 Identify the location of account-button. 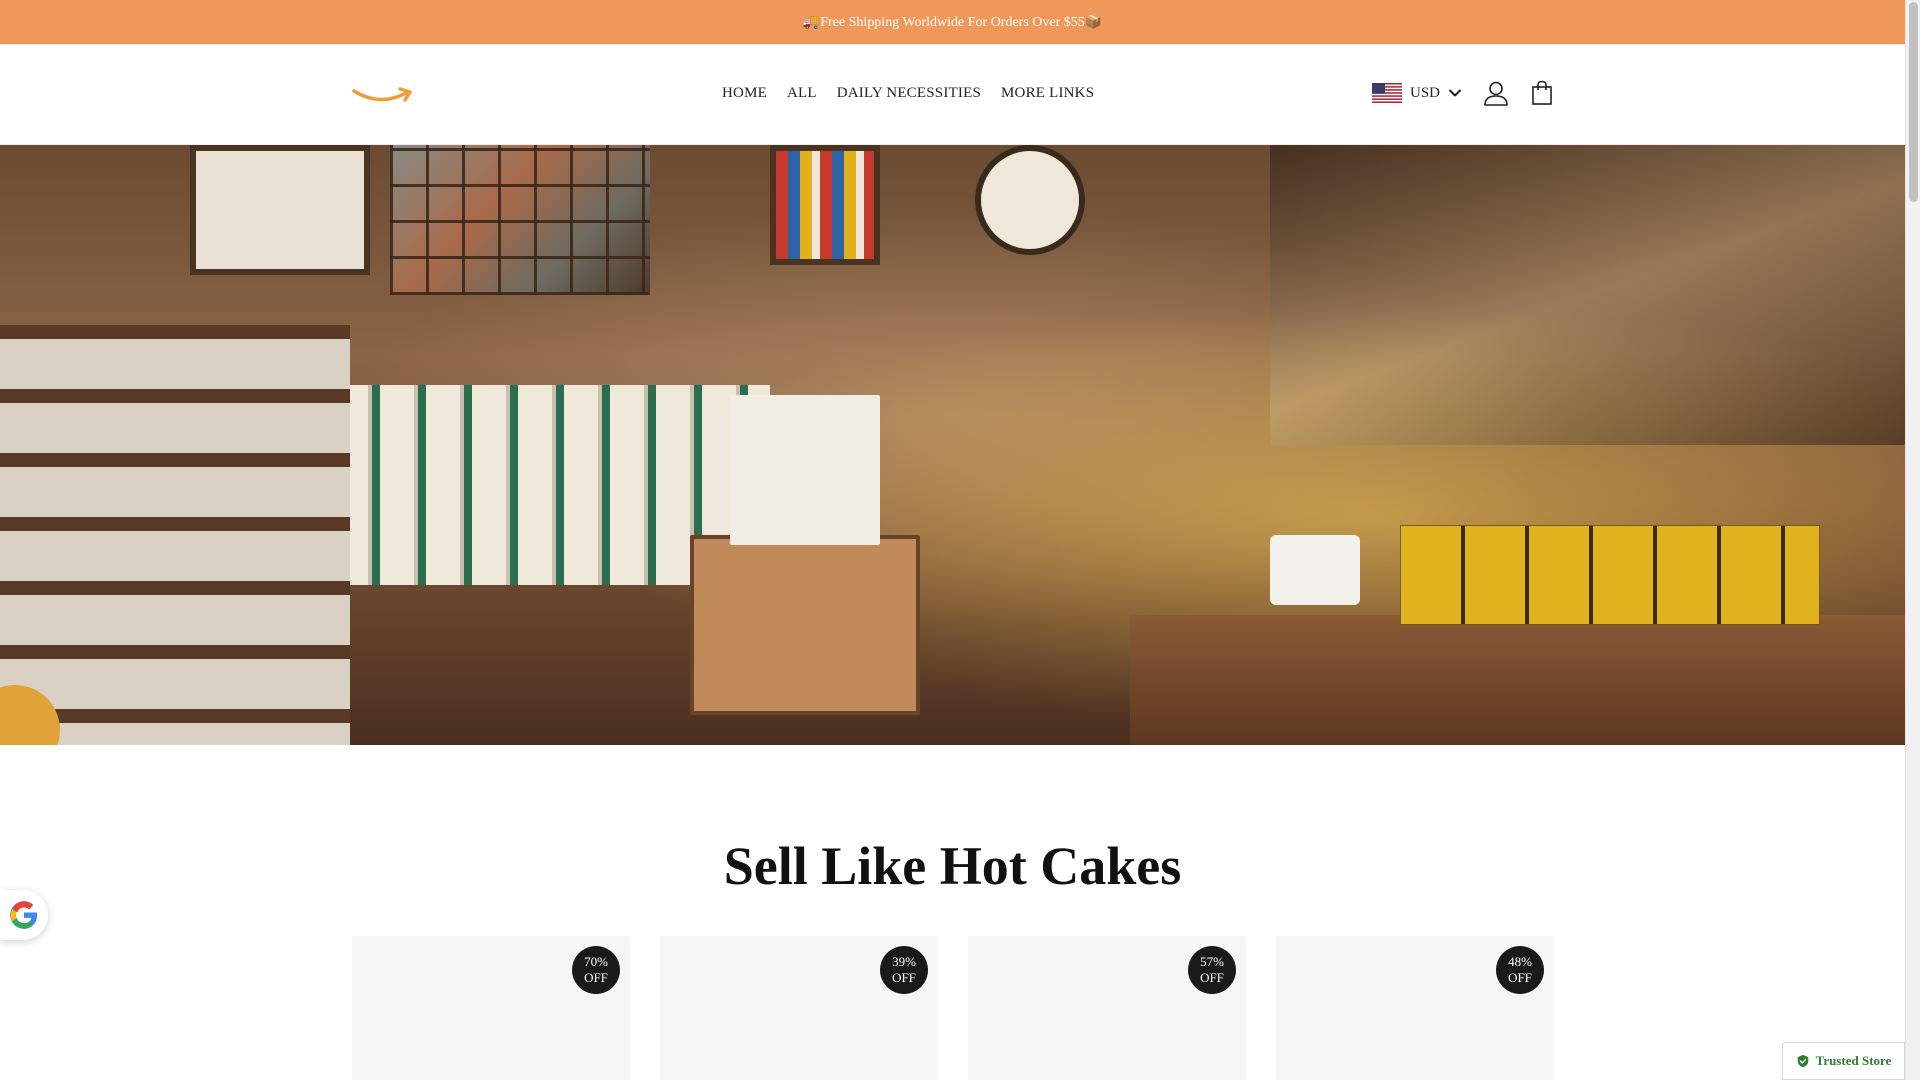
(1496, 93).